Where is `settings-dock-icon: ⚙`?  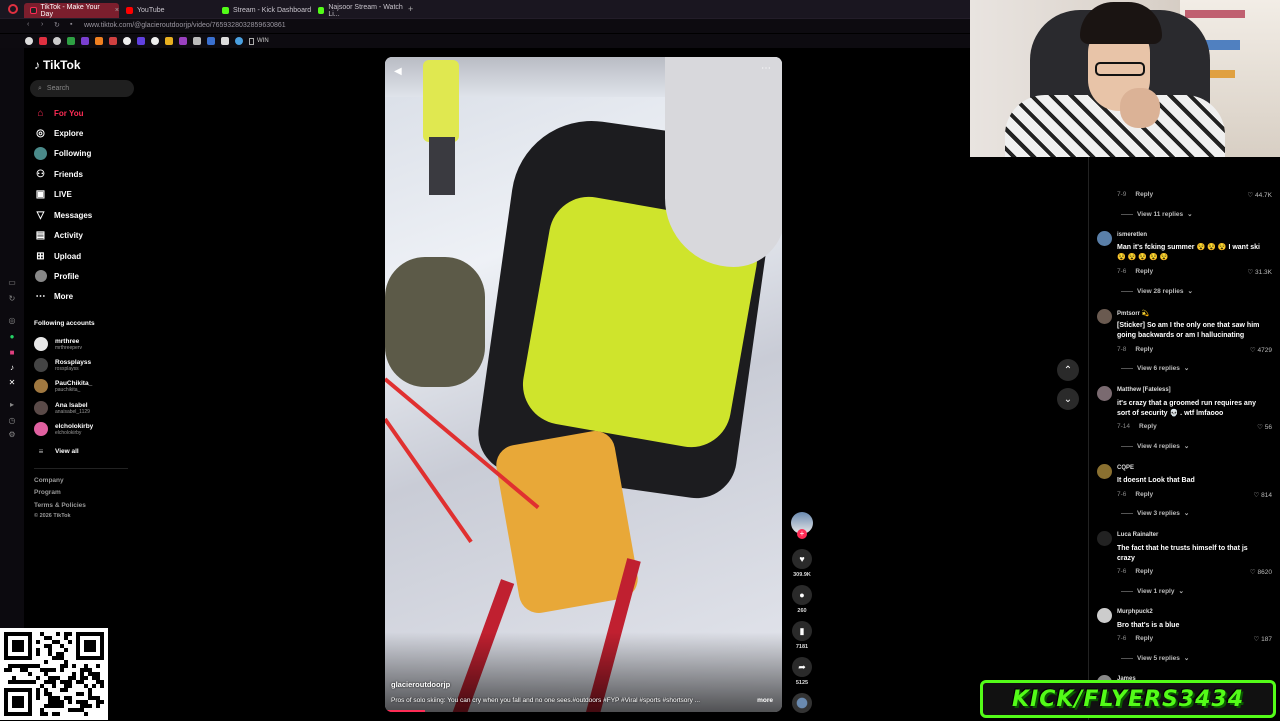
settings-dock-icon: ⚙ is located at coordinates (12, 435).